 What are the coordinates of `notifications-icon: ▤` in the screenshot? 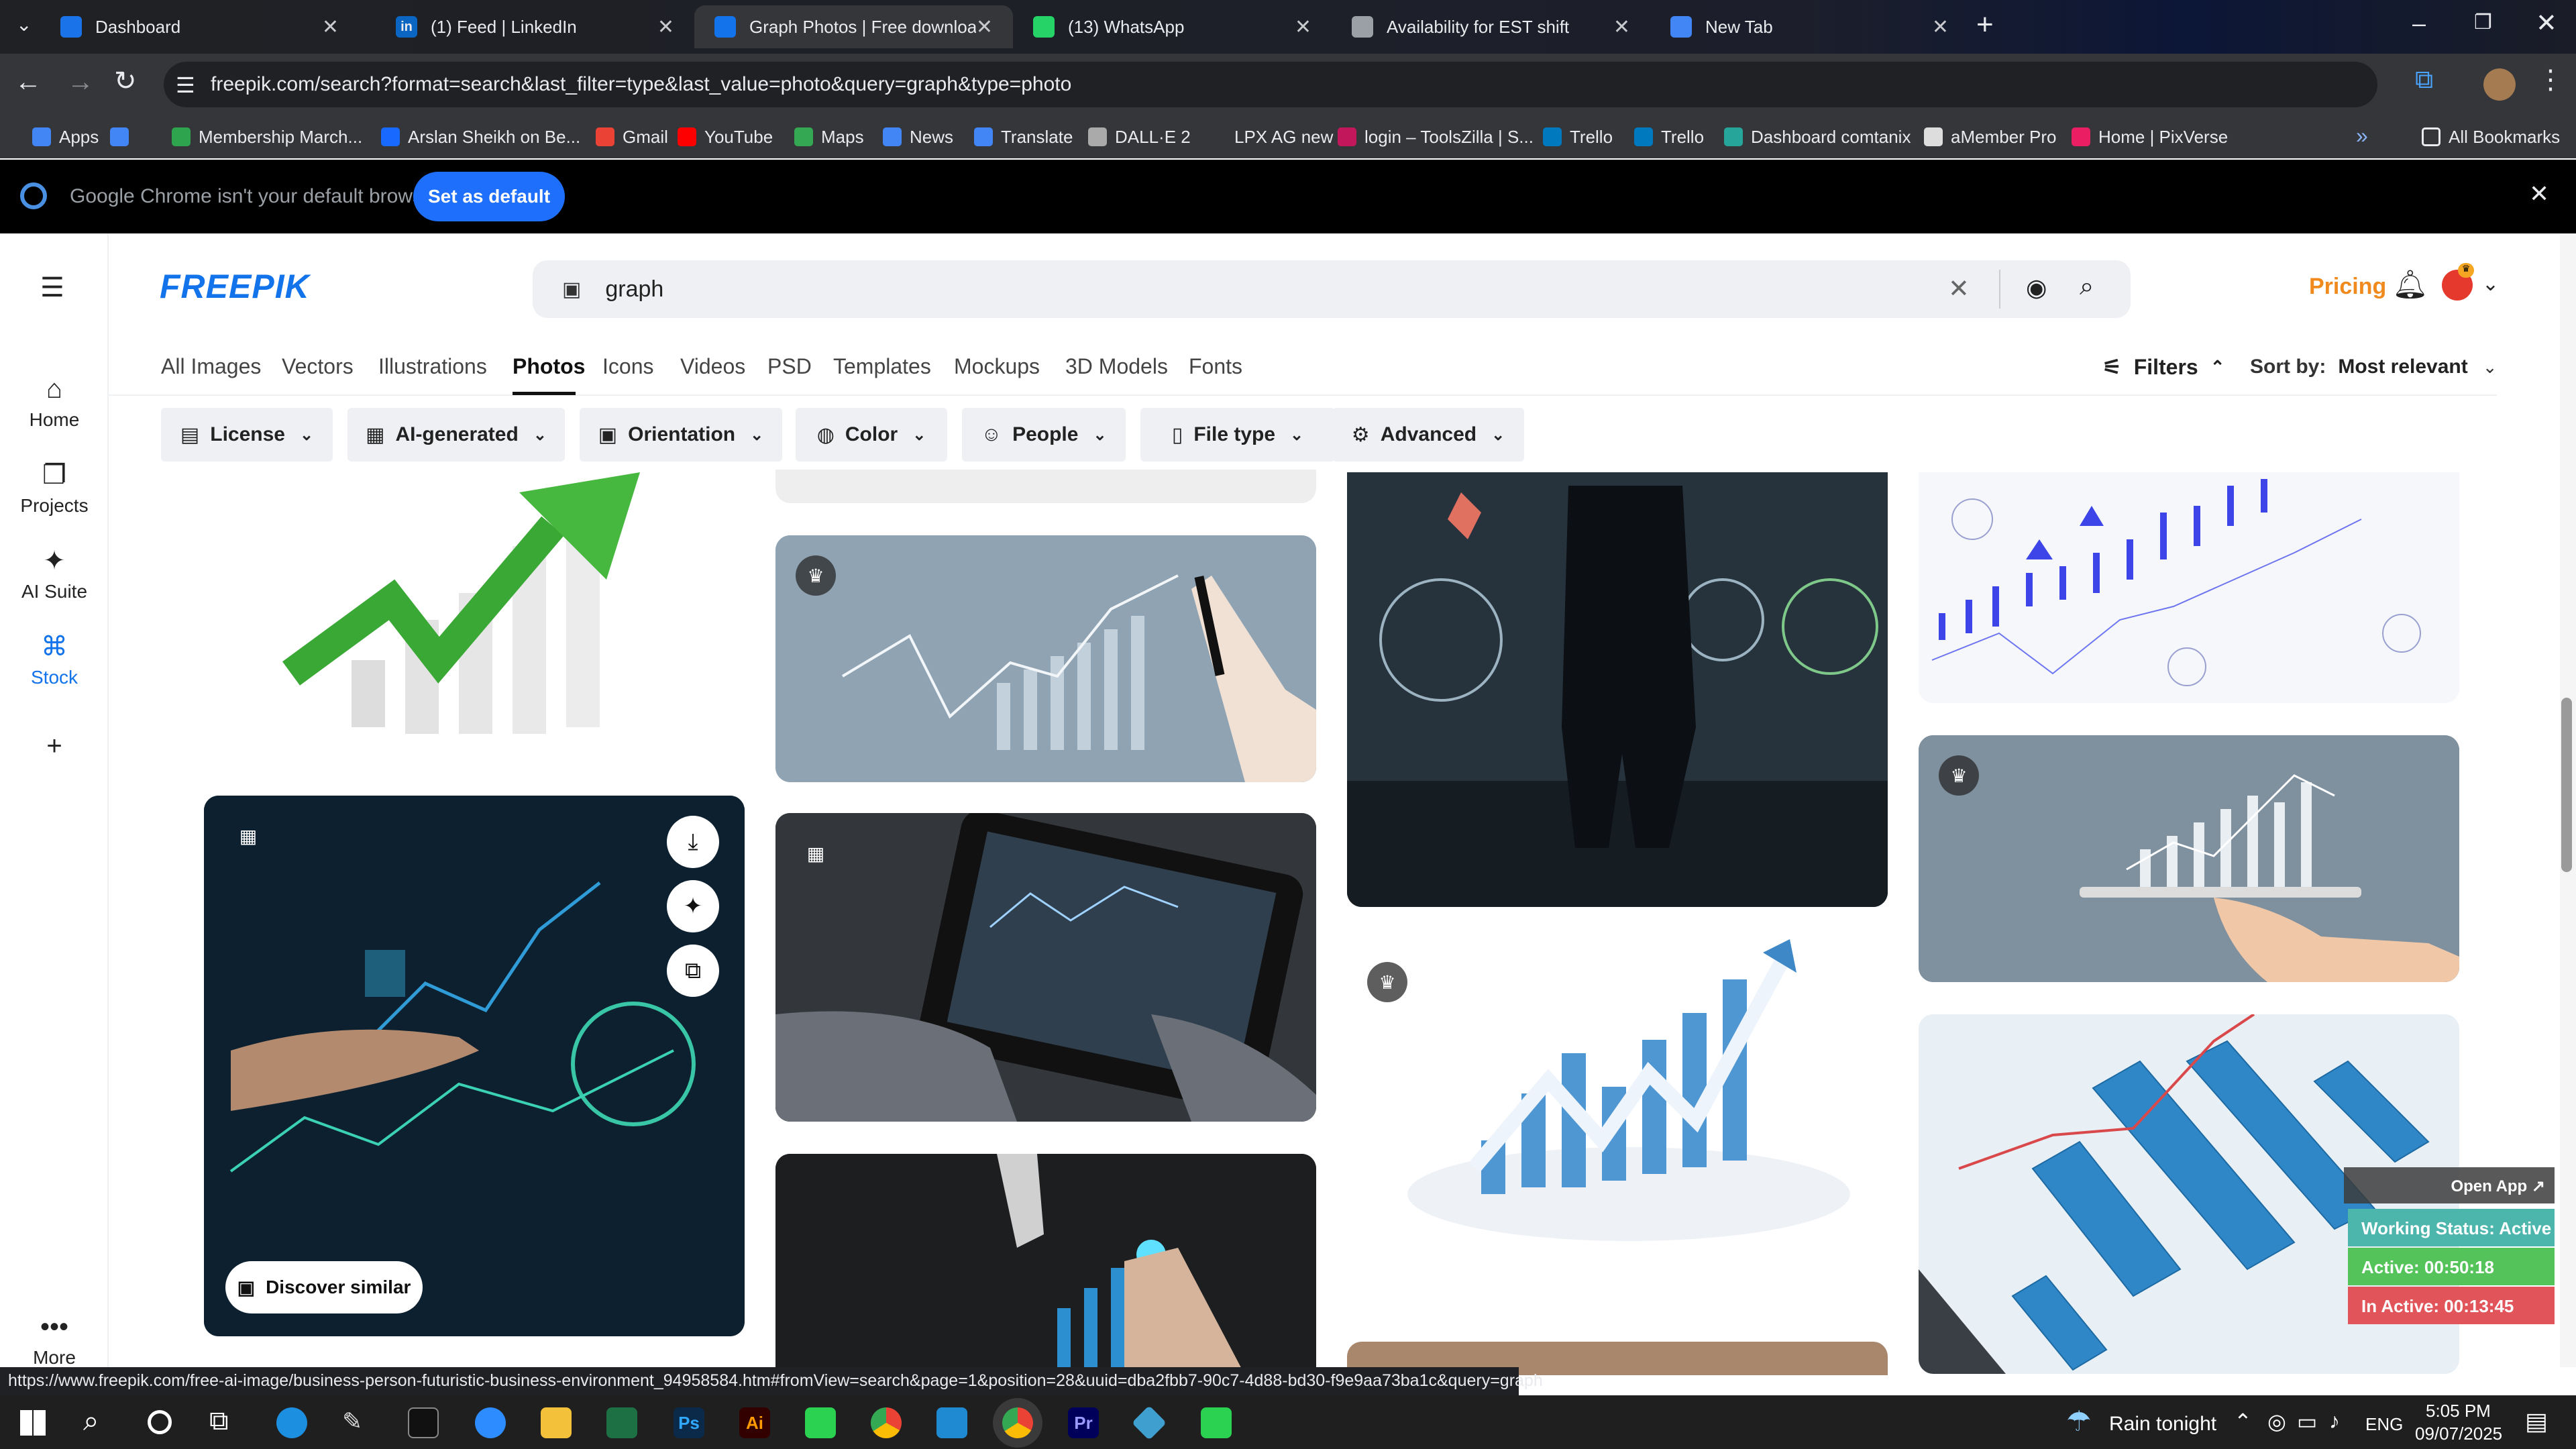 It's located at (2536, 1421).